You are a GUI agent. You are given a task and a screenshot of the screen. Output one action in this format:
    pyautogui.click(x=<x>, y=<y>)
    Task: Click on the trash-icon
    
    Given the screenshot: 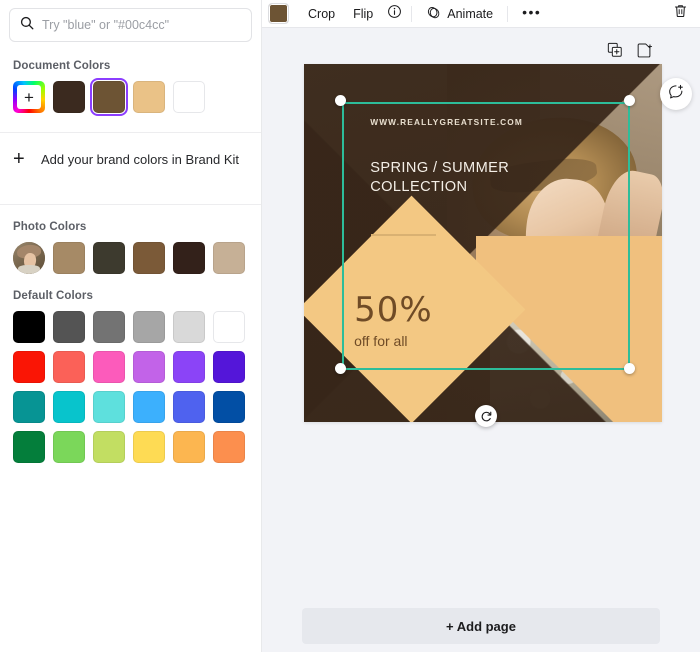 What is the action you would take?
    pyautogui.click(x=680, y=13)
    